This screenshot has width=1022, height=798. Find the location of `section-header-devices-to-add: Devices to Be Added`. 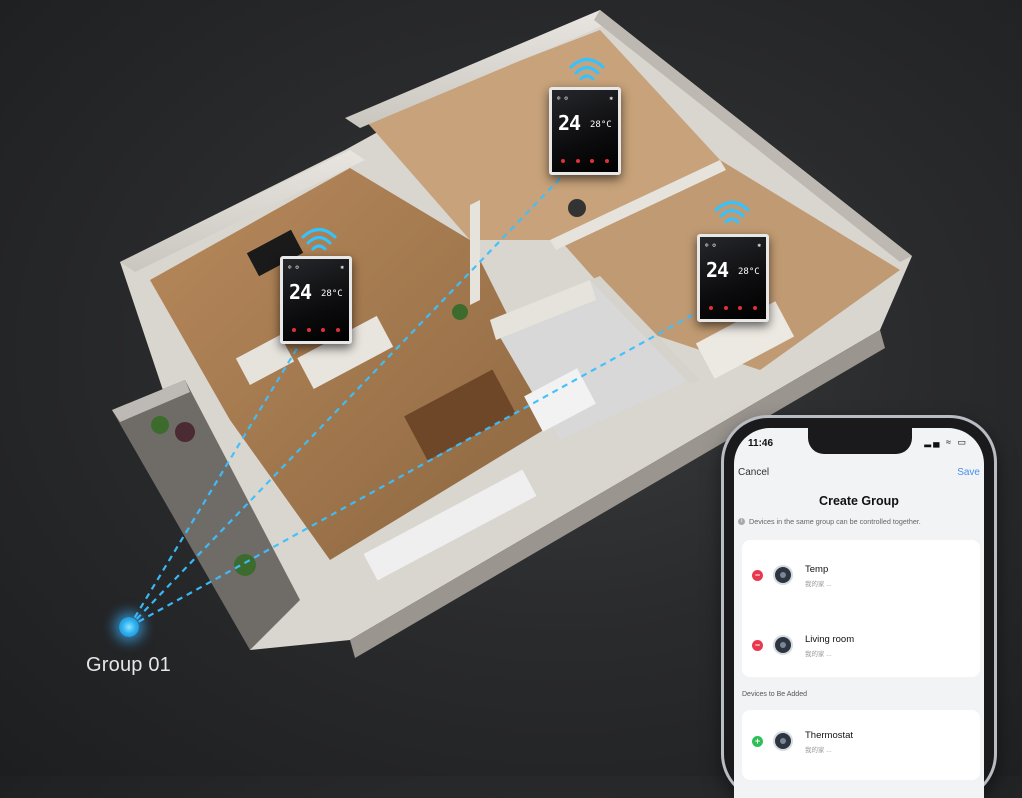

section-header-devices-to-add: Devices to Be Added is located at coordinates (774, 694).